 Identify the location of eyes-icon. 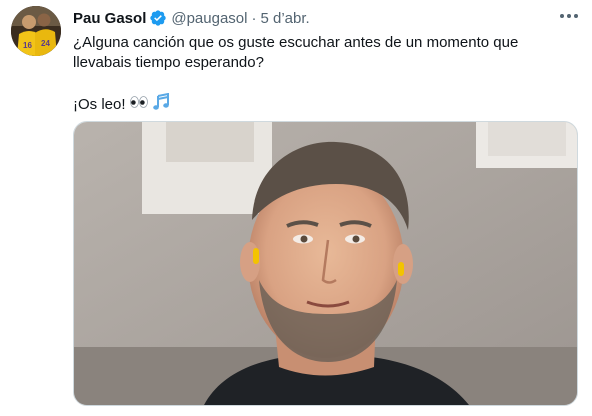
(138, 105).